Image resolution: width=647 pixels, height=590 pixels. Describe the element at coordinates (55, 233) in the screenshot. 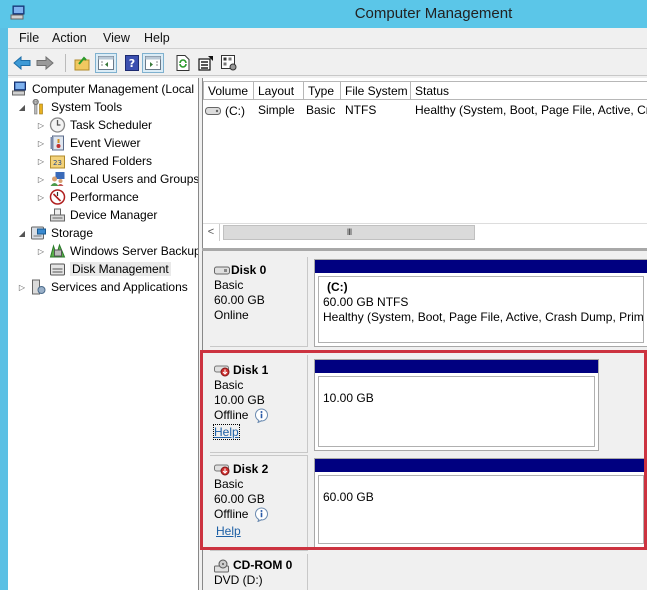

I see `tree-item-storage: ◢ Storage` at that location.